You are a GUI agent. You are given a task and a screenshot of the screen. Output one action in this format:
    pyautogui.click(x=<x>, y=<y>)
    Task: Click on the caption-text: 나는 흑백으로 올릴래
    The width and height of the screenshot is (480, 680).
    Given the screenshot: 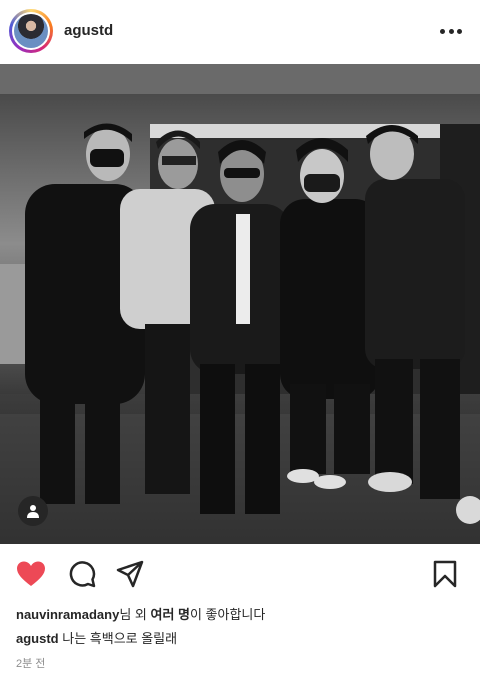 What is the action you would take?
    pyautogui.click(x=118, y=638)
    